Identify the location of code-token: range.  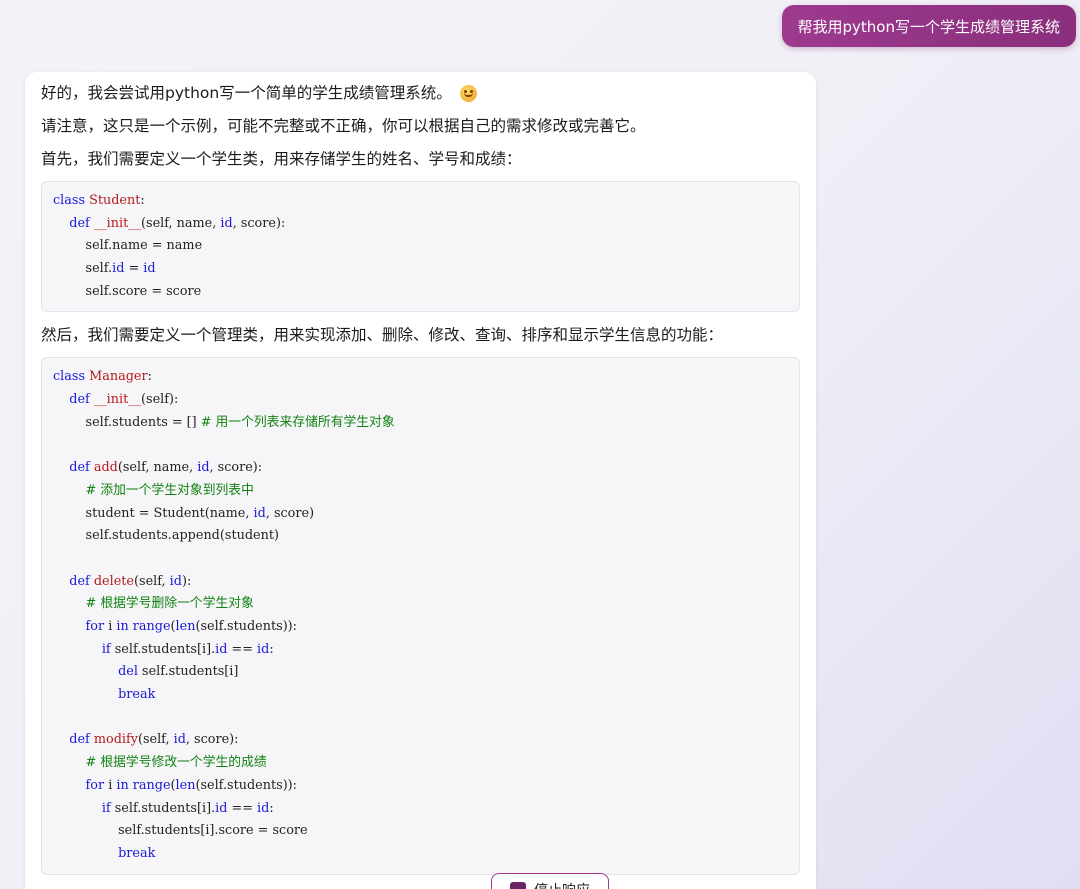
(151, 626).